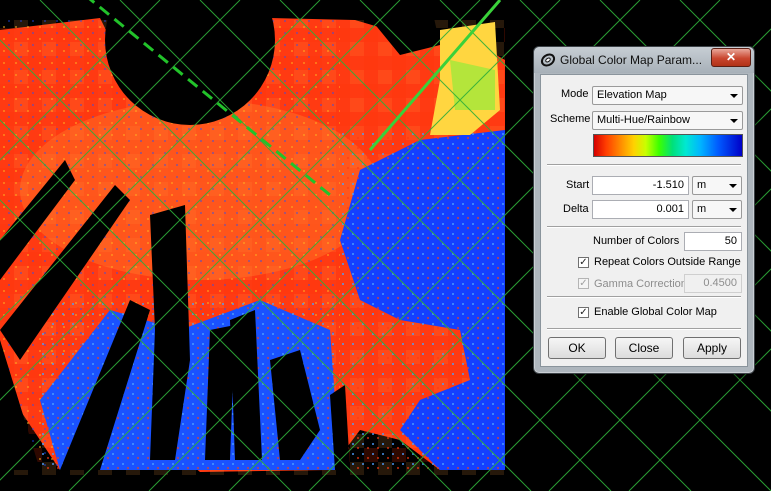 The height and width of the screenshot is (491, 771). What do you see at coordinates (667, 262) in the screenshot?
I see `repeat-colors-label: Repeat Colors Outside Range` at bounding box center [667, 262].